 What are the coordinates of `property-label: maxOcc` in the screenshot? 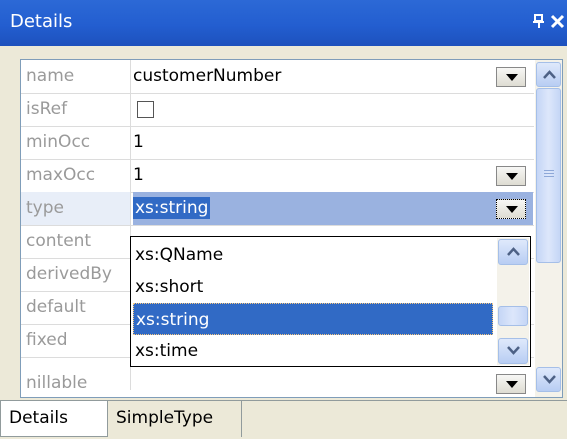 It's located at (76, 175).